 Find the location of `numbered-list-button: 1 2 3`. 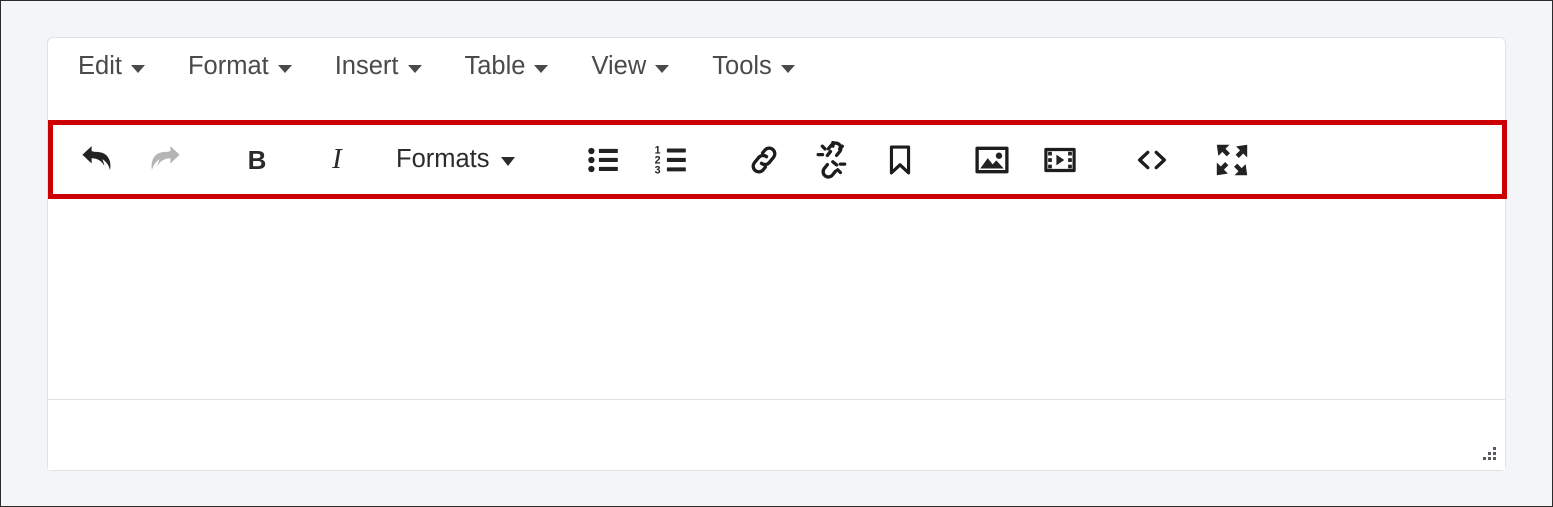

numbered-list-button: 1 2 3 is located at coordinates (672, 160).